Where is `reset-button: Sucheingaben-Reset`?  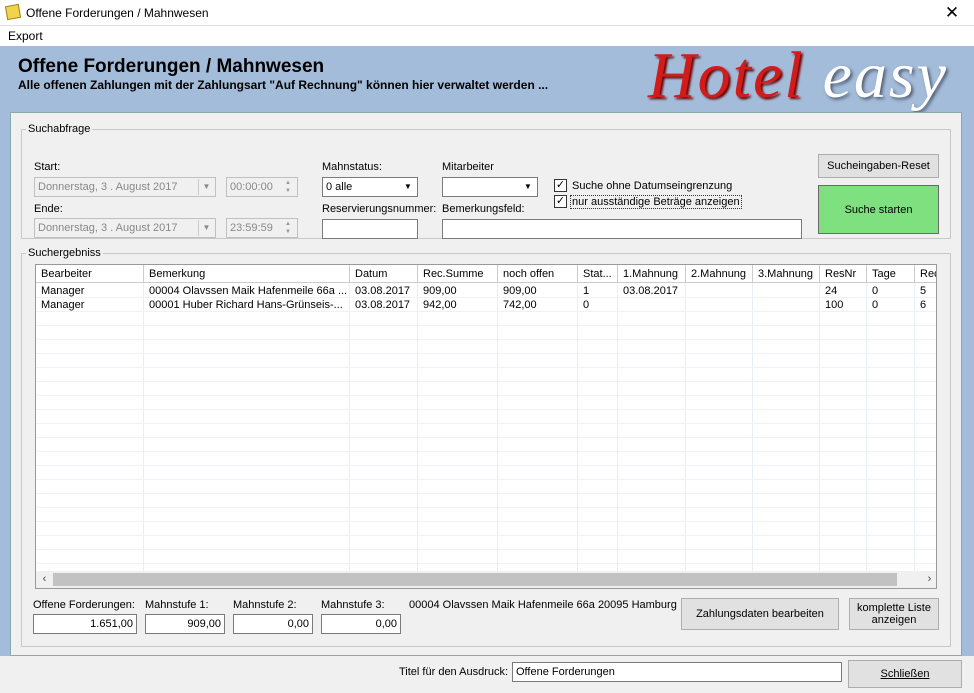
reset-button: Sucheingaben-Reset is located at coordinates (878, 166).